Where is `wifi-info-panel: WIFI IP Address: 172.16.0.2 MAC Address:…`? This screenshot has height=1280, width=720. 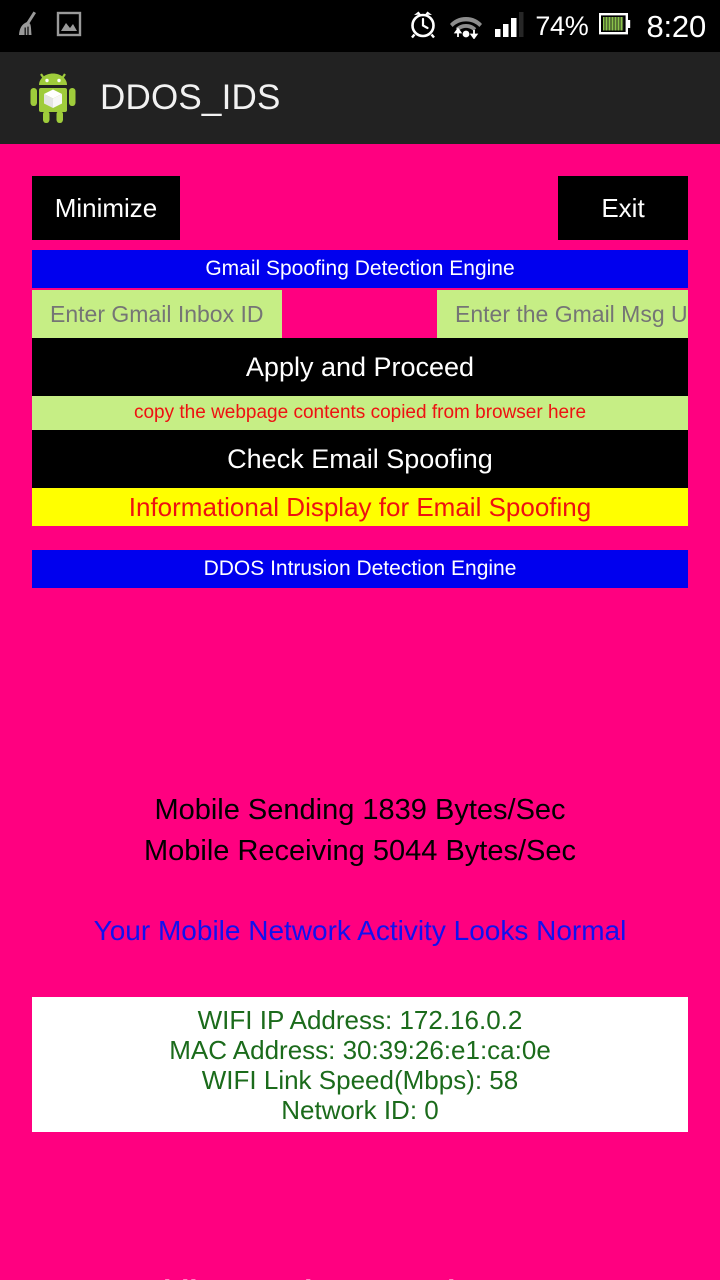 wifi-info-panel: WIFI IP Address: 172.16.0.2 MAC Address:… is located at coordinates (360, 1064).